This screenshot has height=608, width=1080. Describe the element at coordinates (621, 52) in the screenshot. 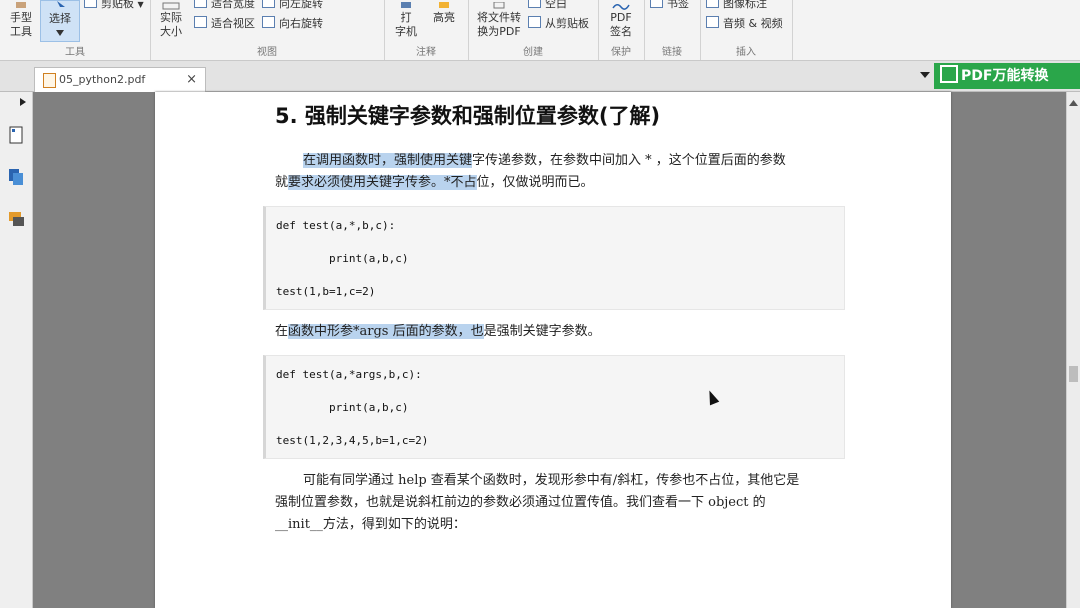

I see `protect-group-title: 保护` at that location.